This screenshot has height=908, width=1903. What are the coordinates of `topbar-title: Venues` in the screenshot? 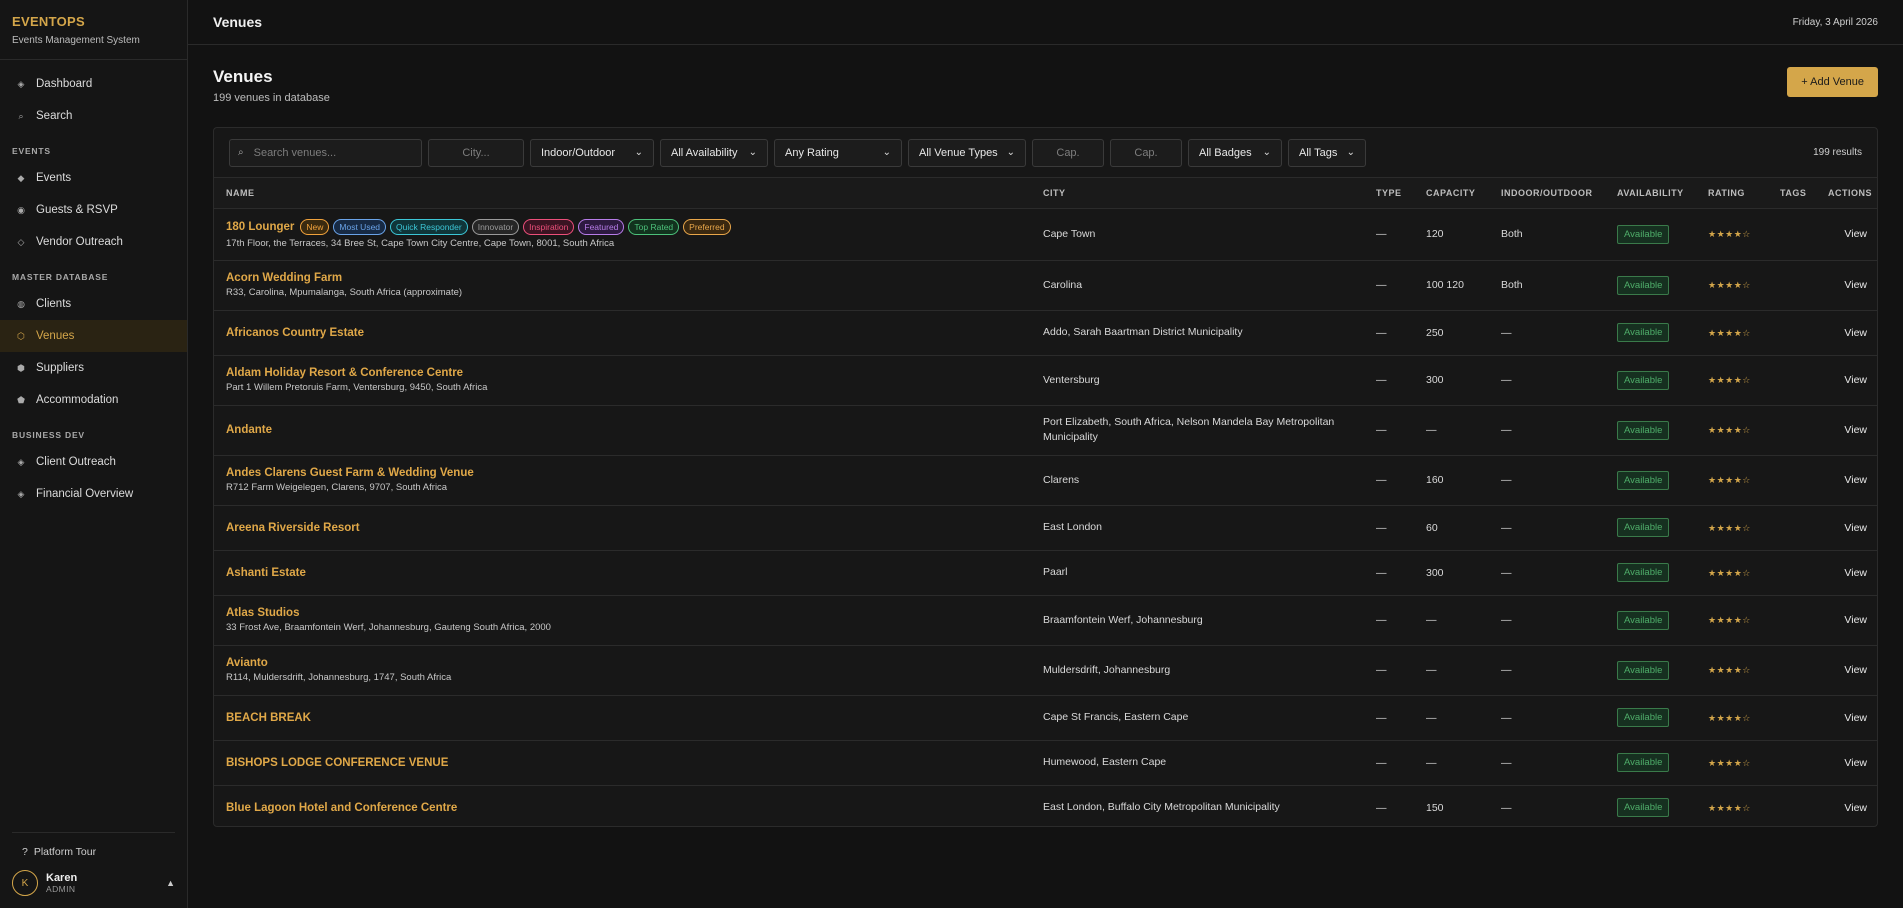 It's located at (238, 22).